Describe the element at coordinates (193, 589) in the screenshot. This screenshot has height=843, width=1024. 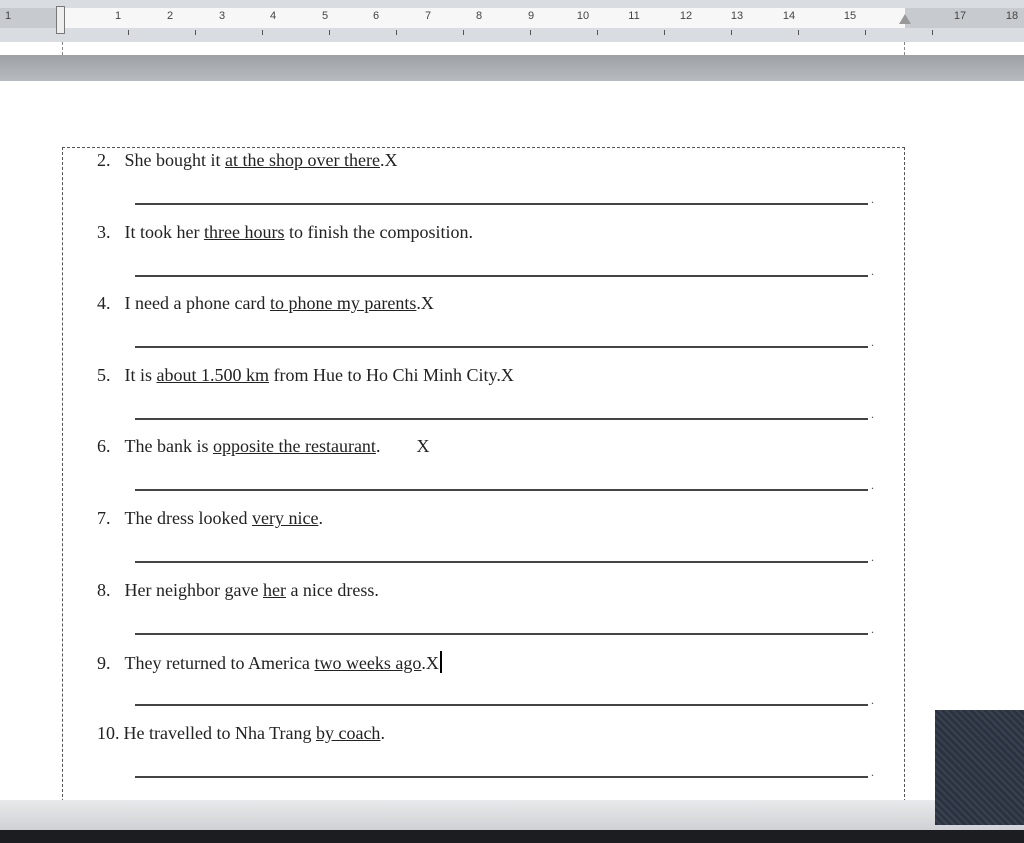
I see `sentence-text: Her neighbor gave` at that location.